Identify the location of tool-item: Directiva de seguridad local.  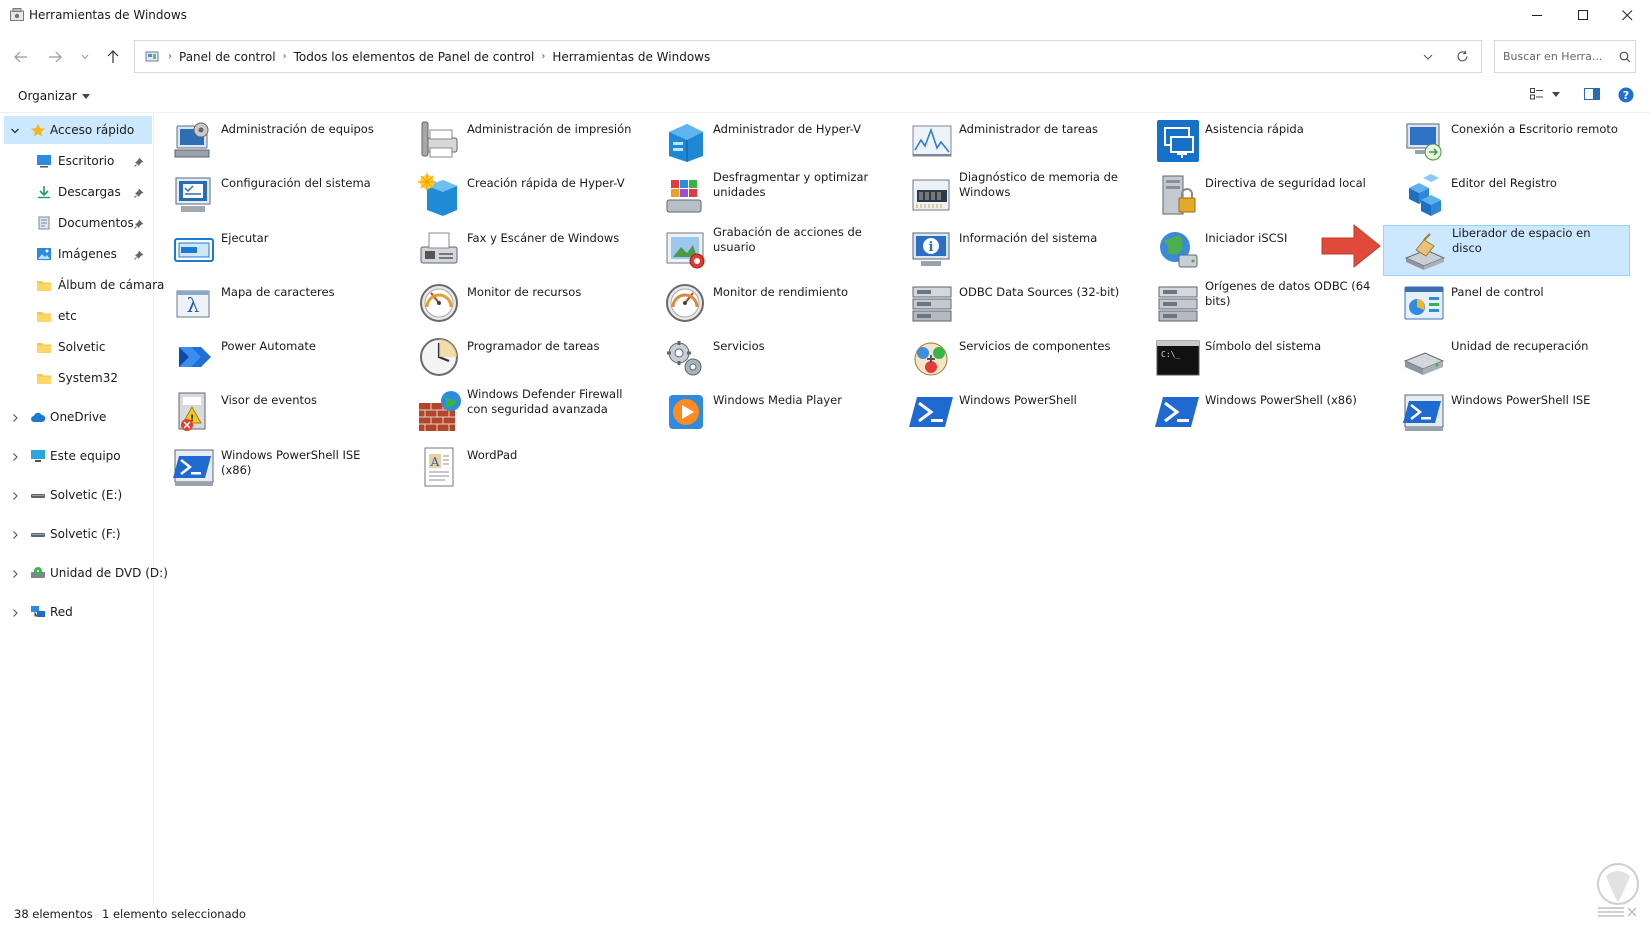
(1259, 195).